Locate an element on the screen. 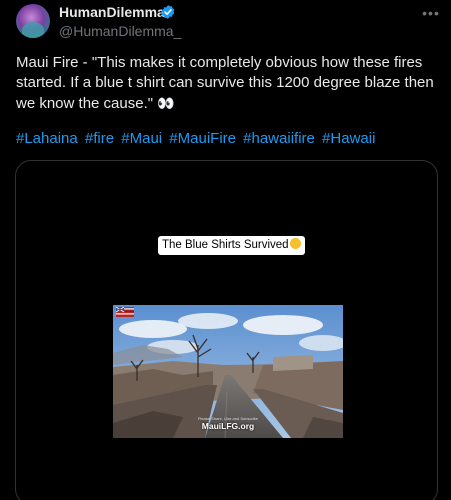 Image resolution: width=451 pixels, height=500 pixels. hashtag-link: #Maui is located at coordinates (141, 138).